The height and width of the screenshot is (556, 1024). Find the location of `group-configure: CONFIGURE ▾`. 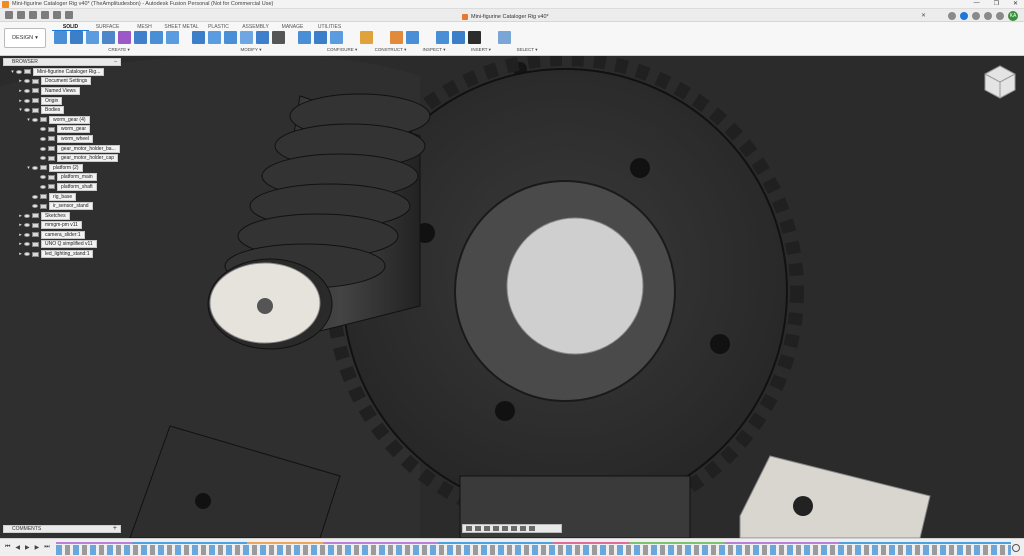

group-configure: CONFIGURE ▾ is located at coordinates (342, 50).